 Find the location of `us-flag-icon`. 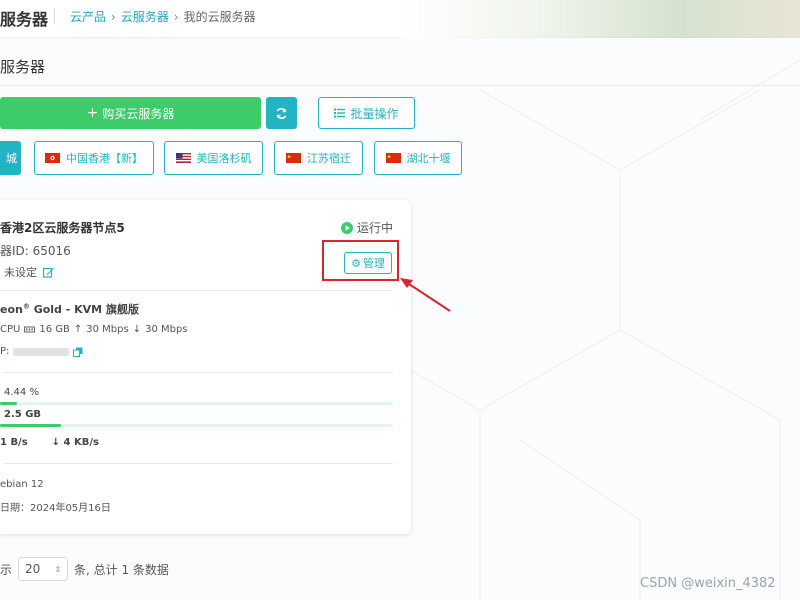

us-flag-icon is located at coordinates (183, 158).